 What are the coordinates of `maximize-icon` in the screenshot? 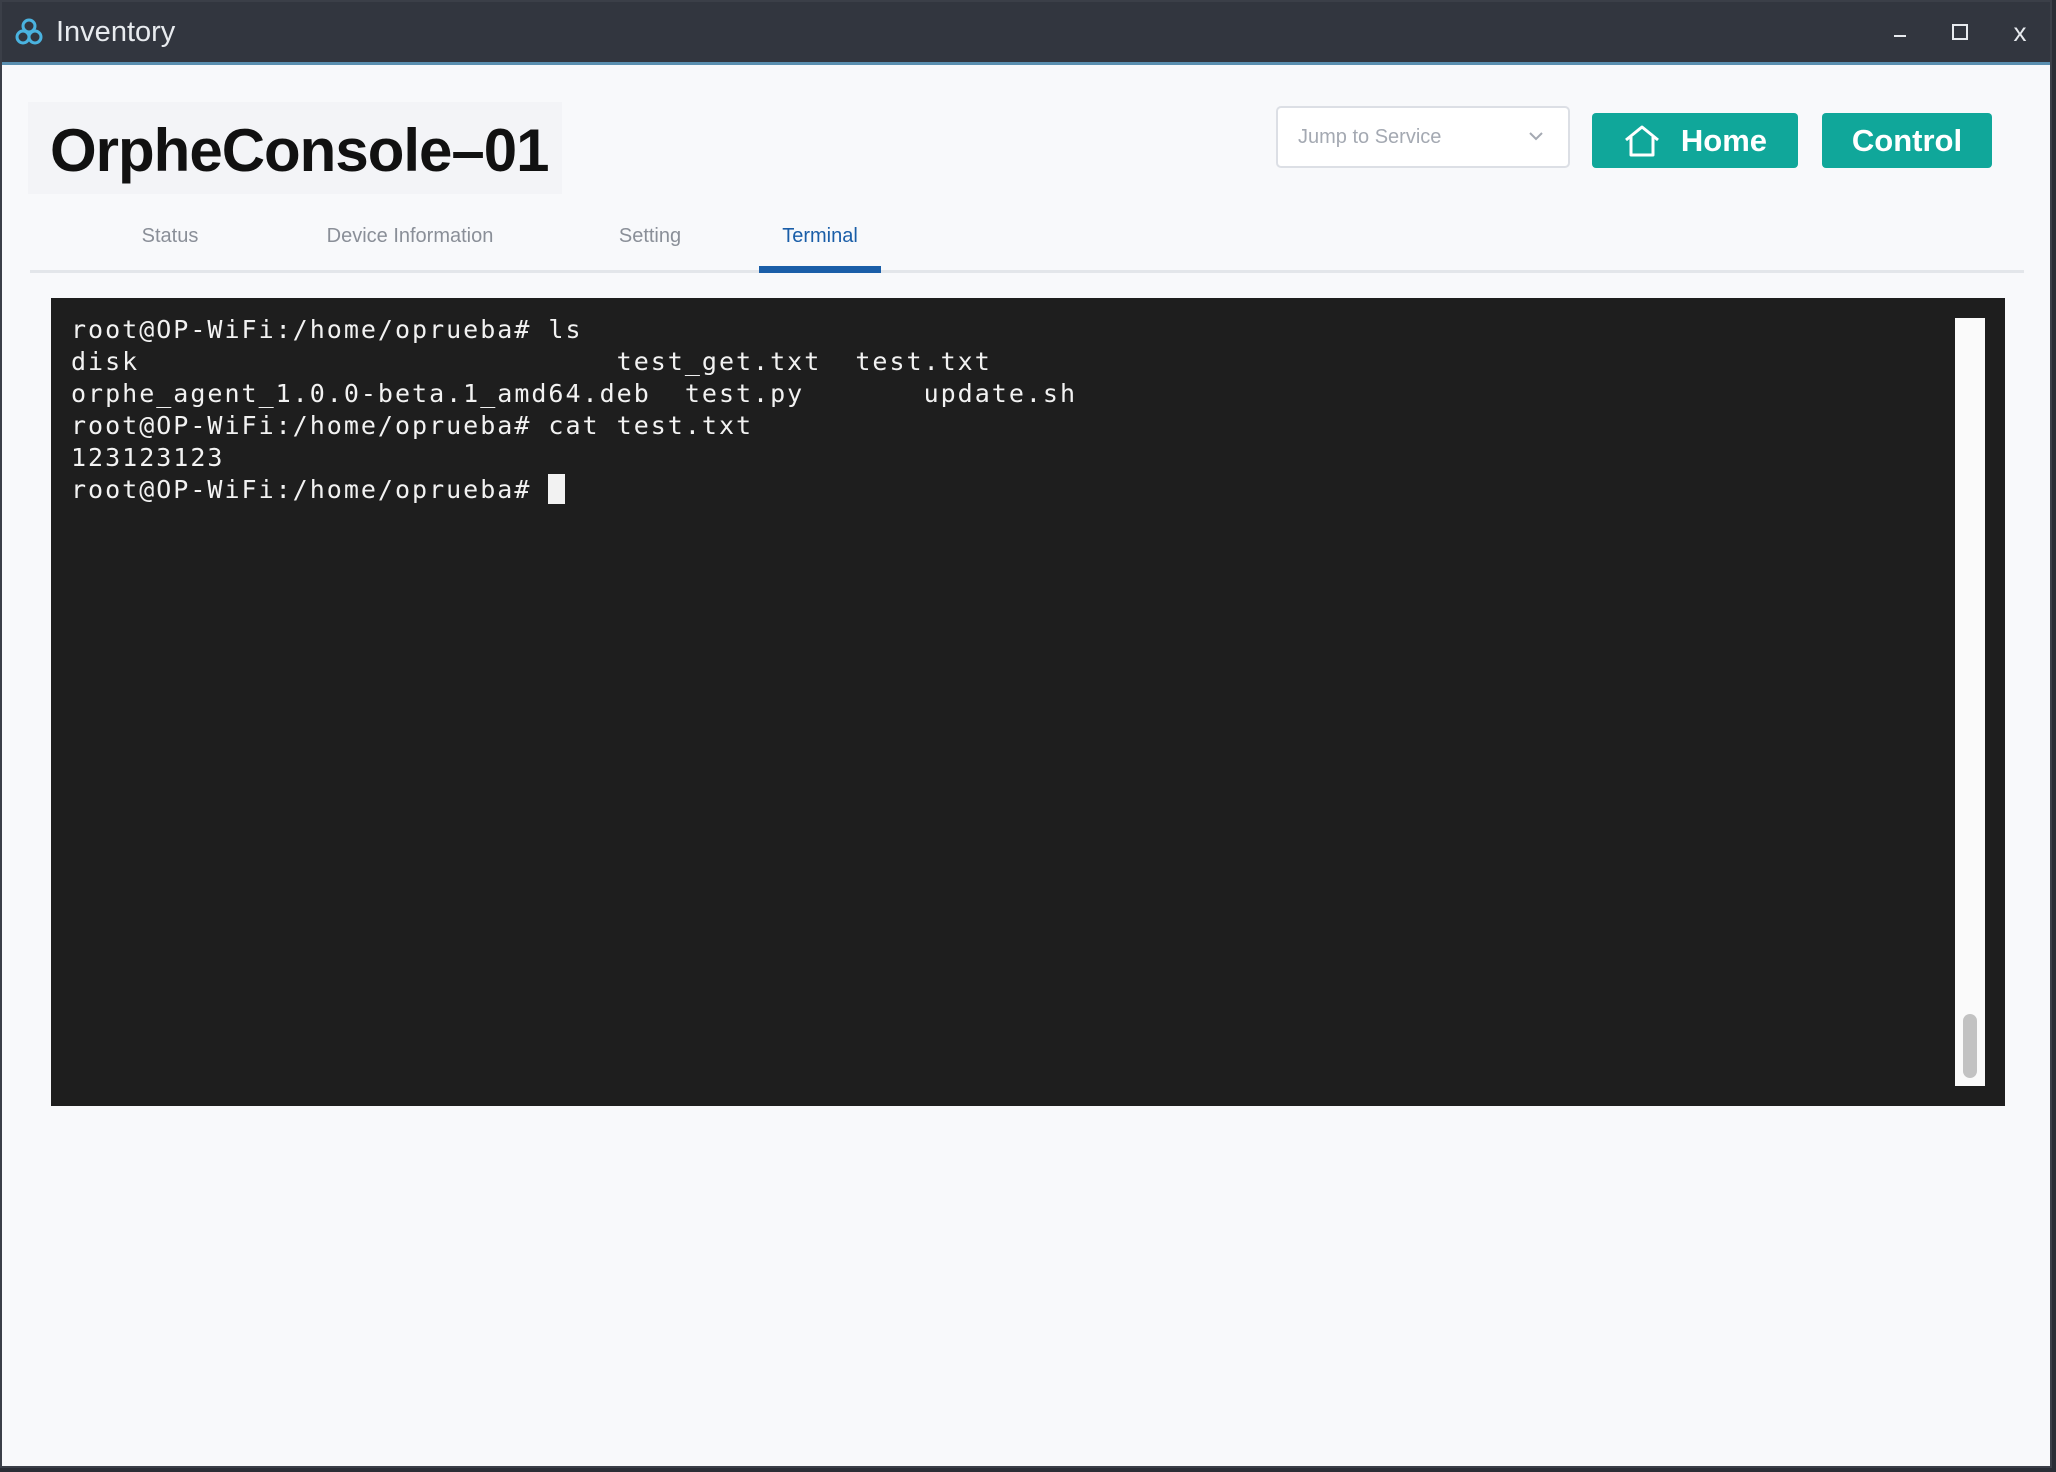 It's located at (1960, 32).